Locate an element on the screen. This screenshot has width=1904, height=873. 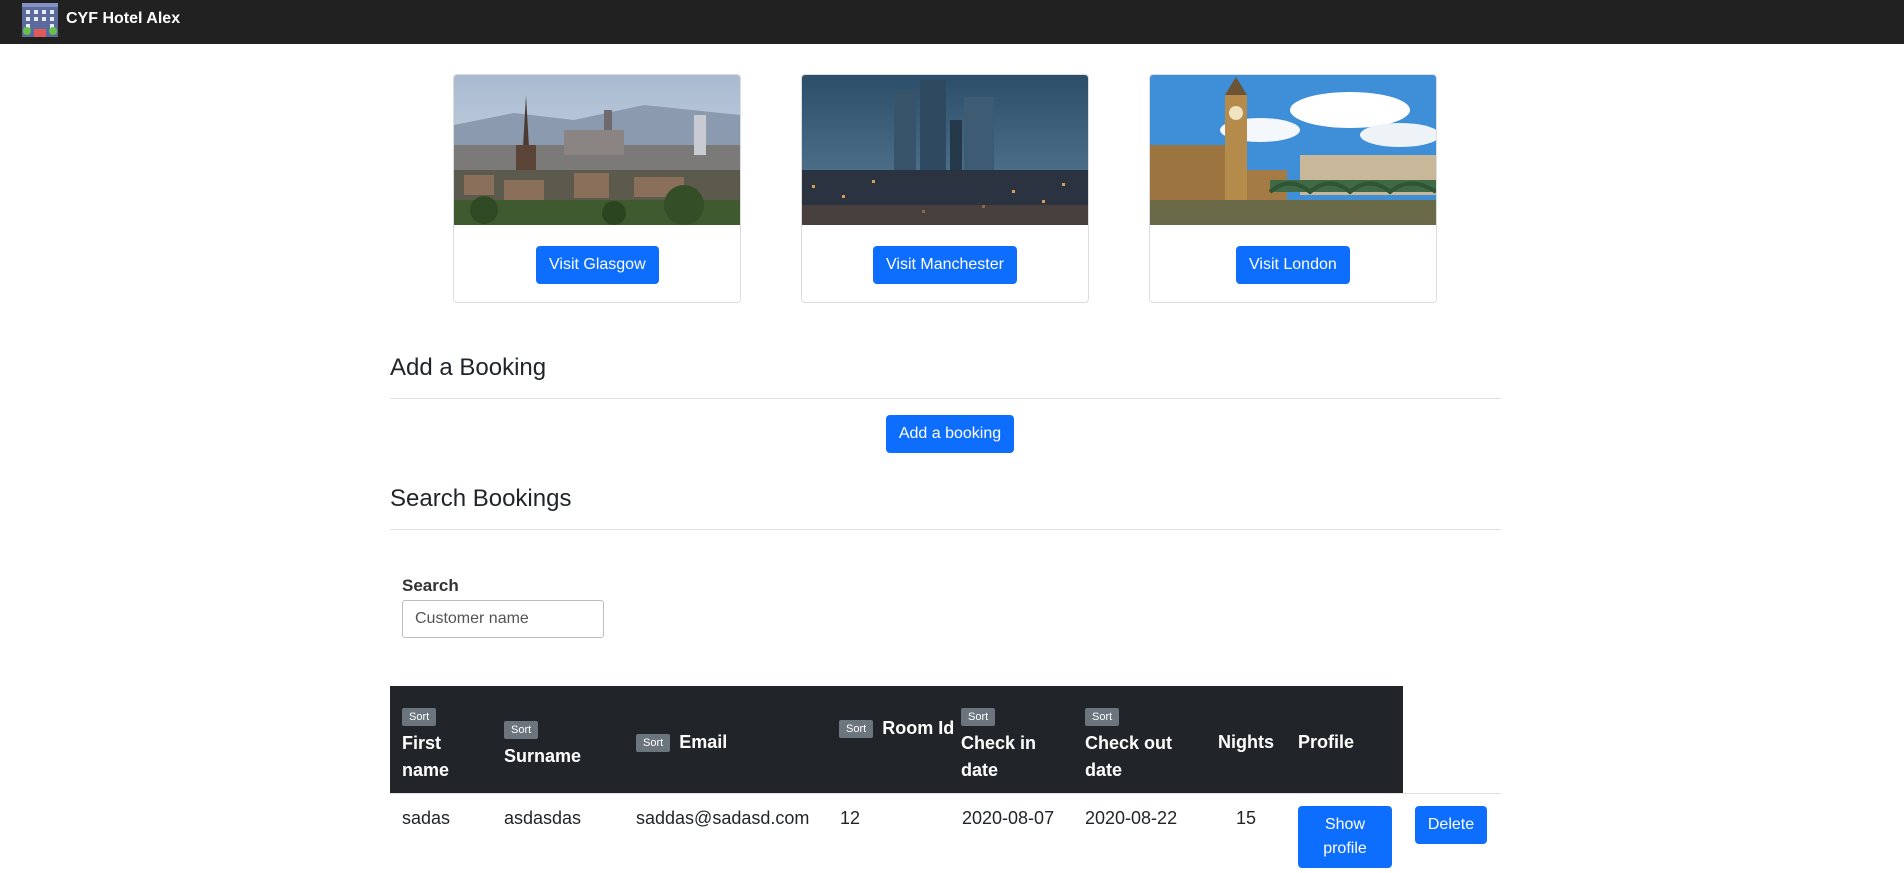
search-bookings-heading: Search Bookings is located at coordinates (481, 498).